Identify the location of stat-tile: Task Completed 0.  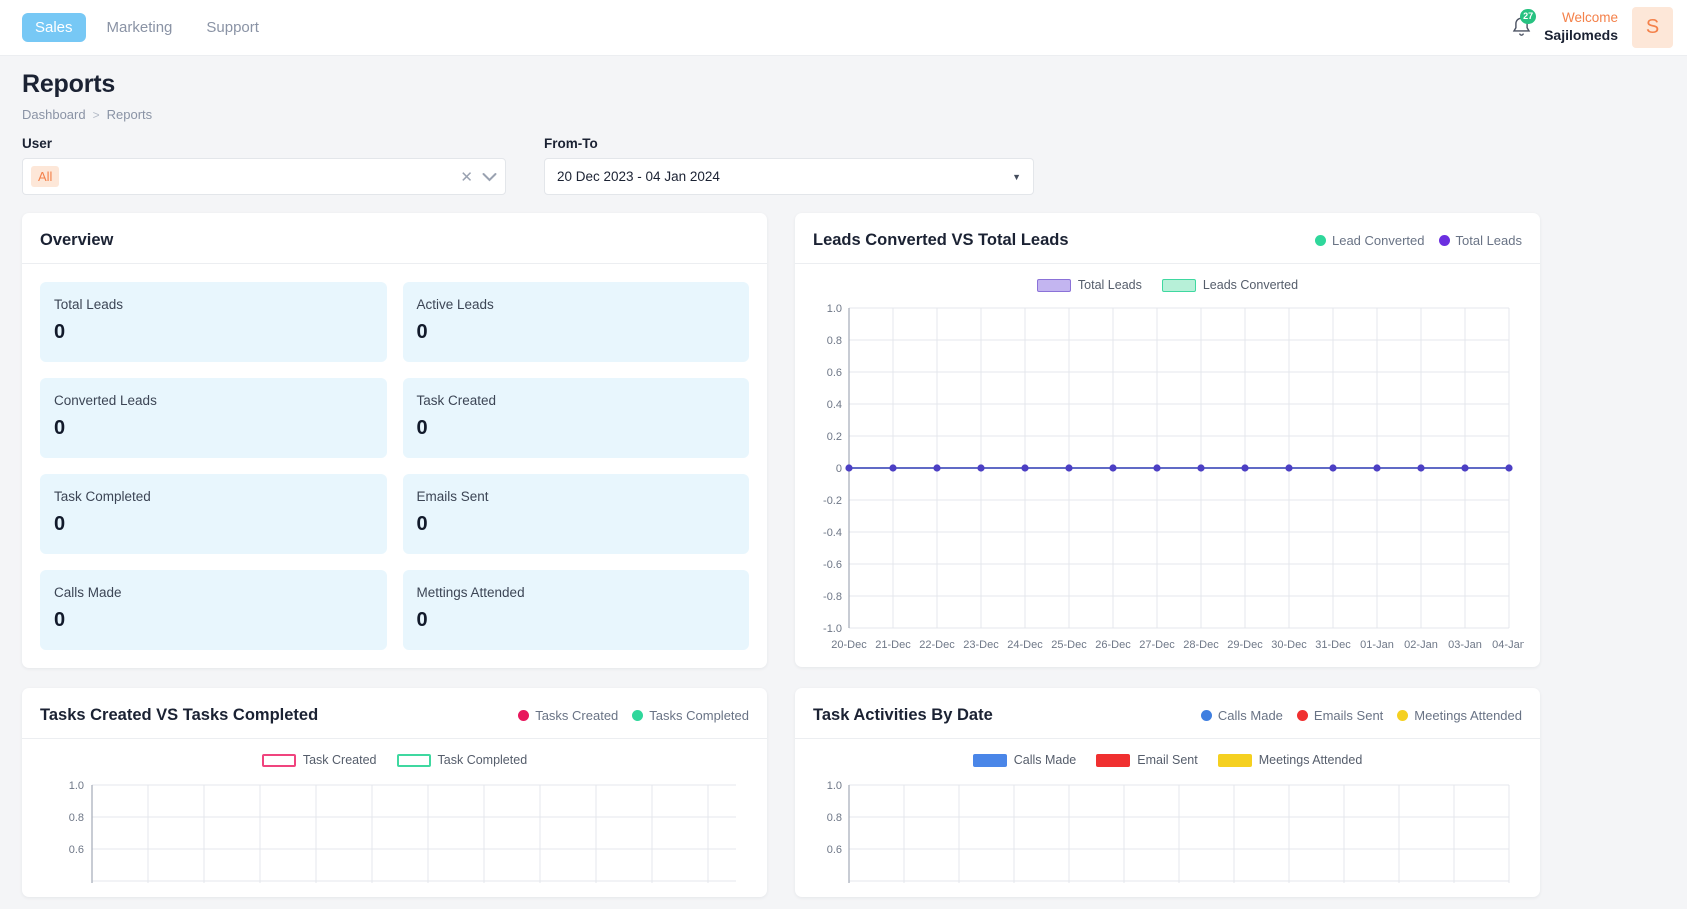
(213, 514).